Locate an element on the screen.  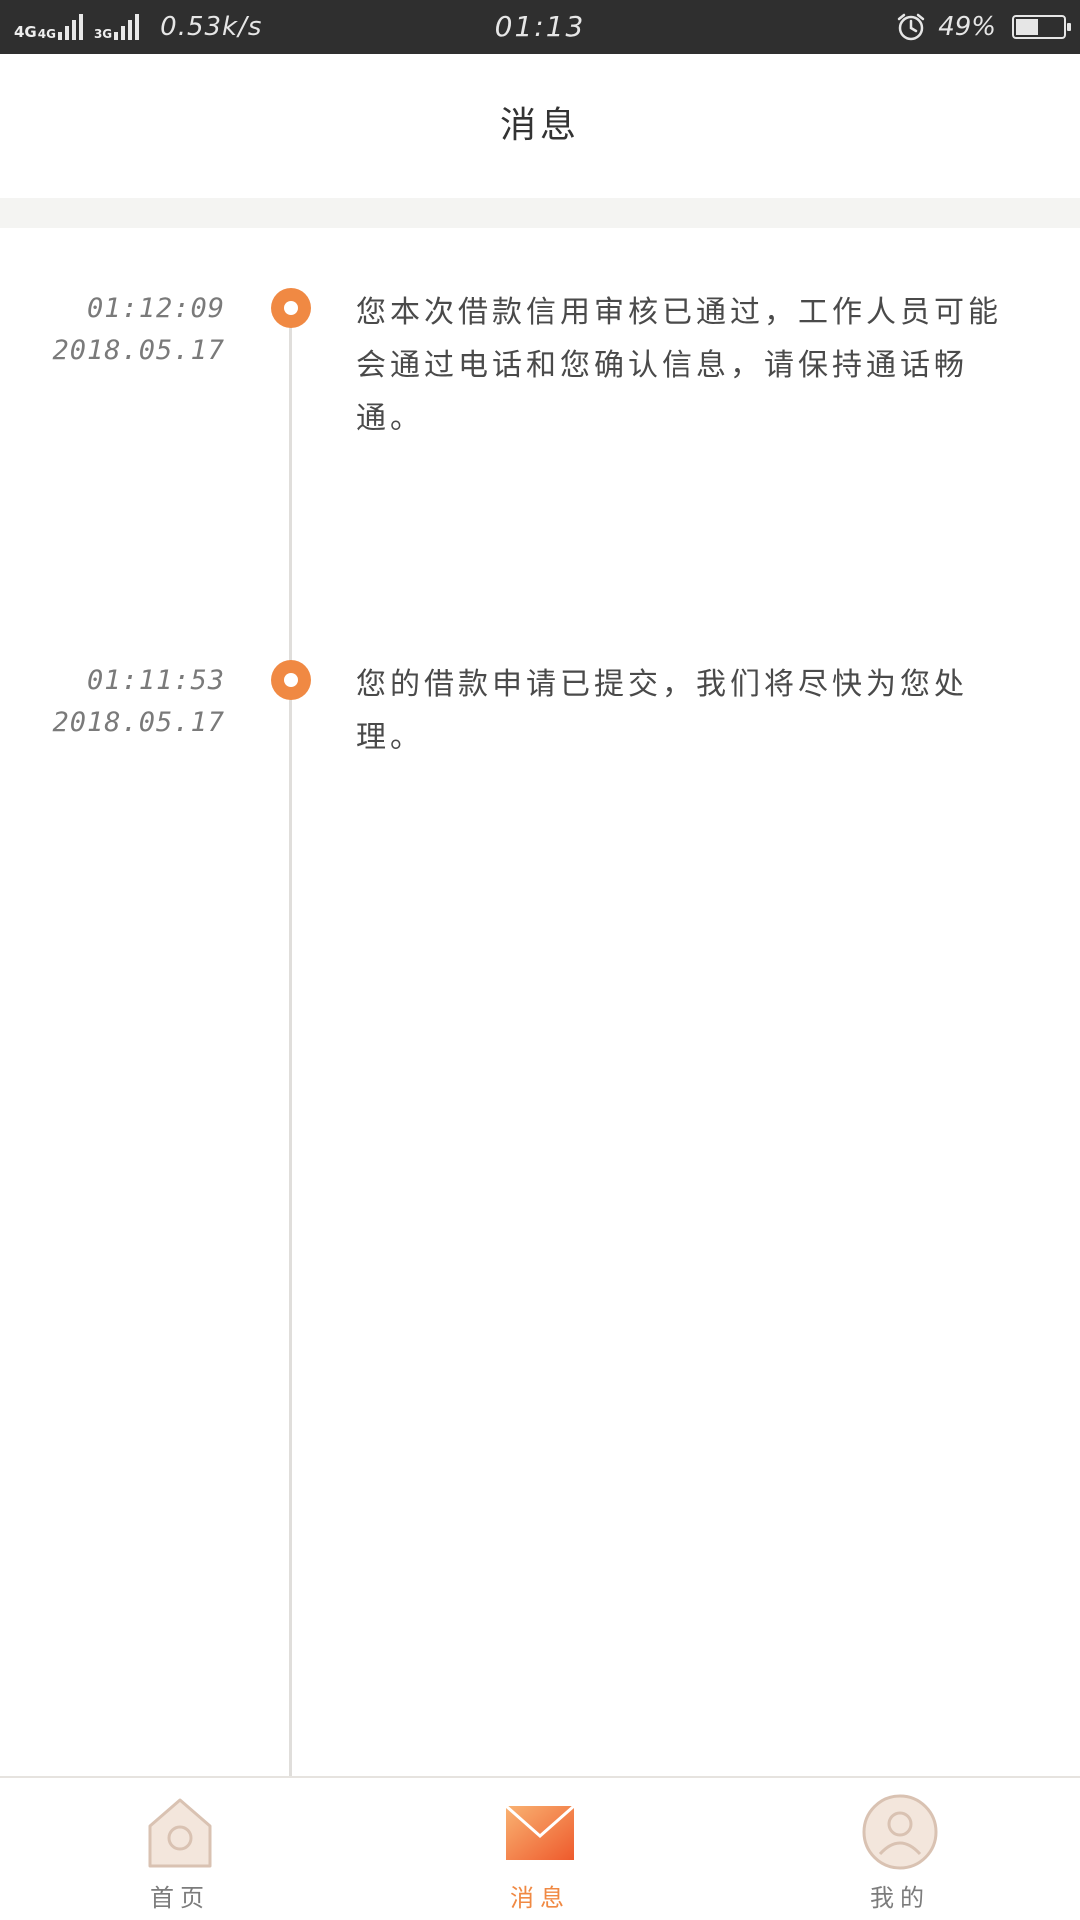
status-right: 49% is located at coordinates (983, 27).